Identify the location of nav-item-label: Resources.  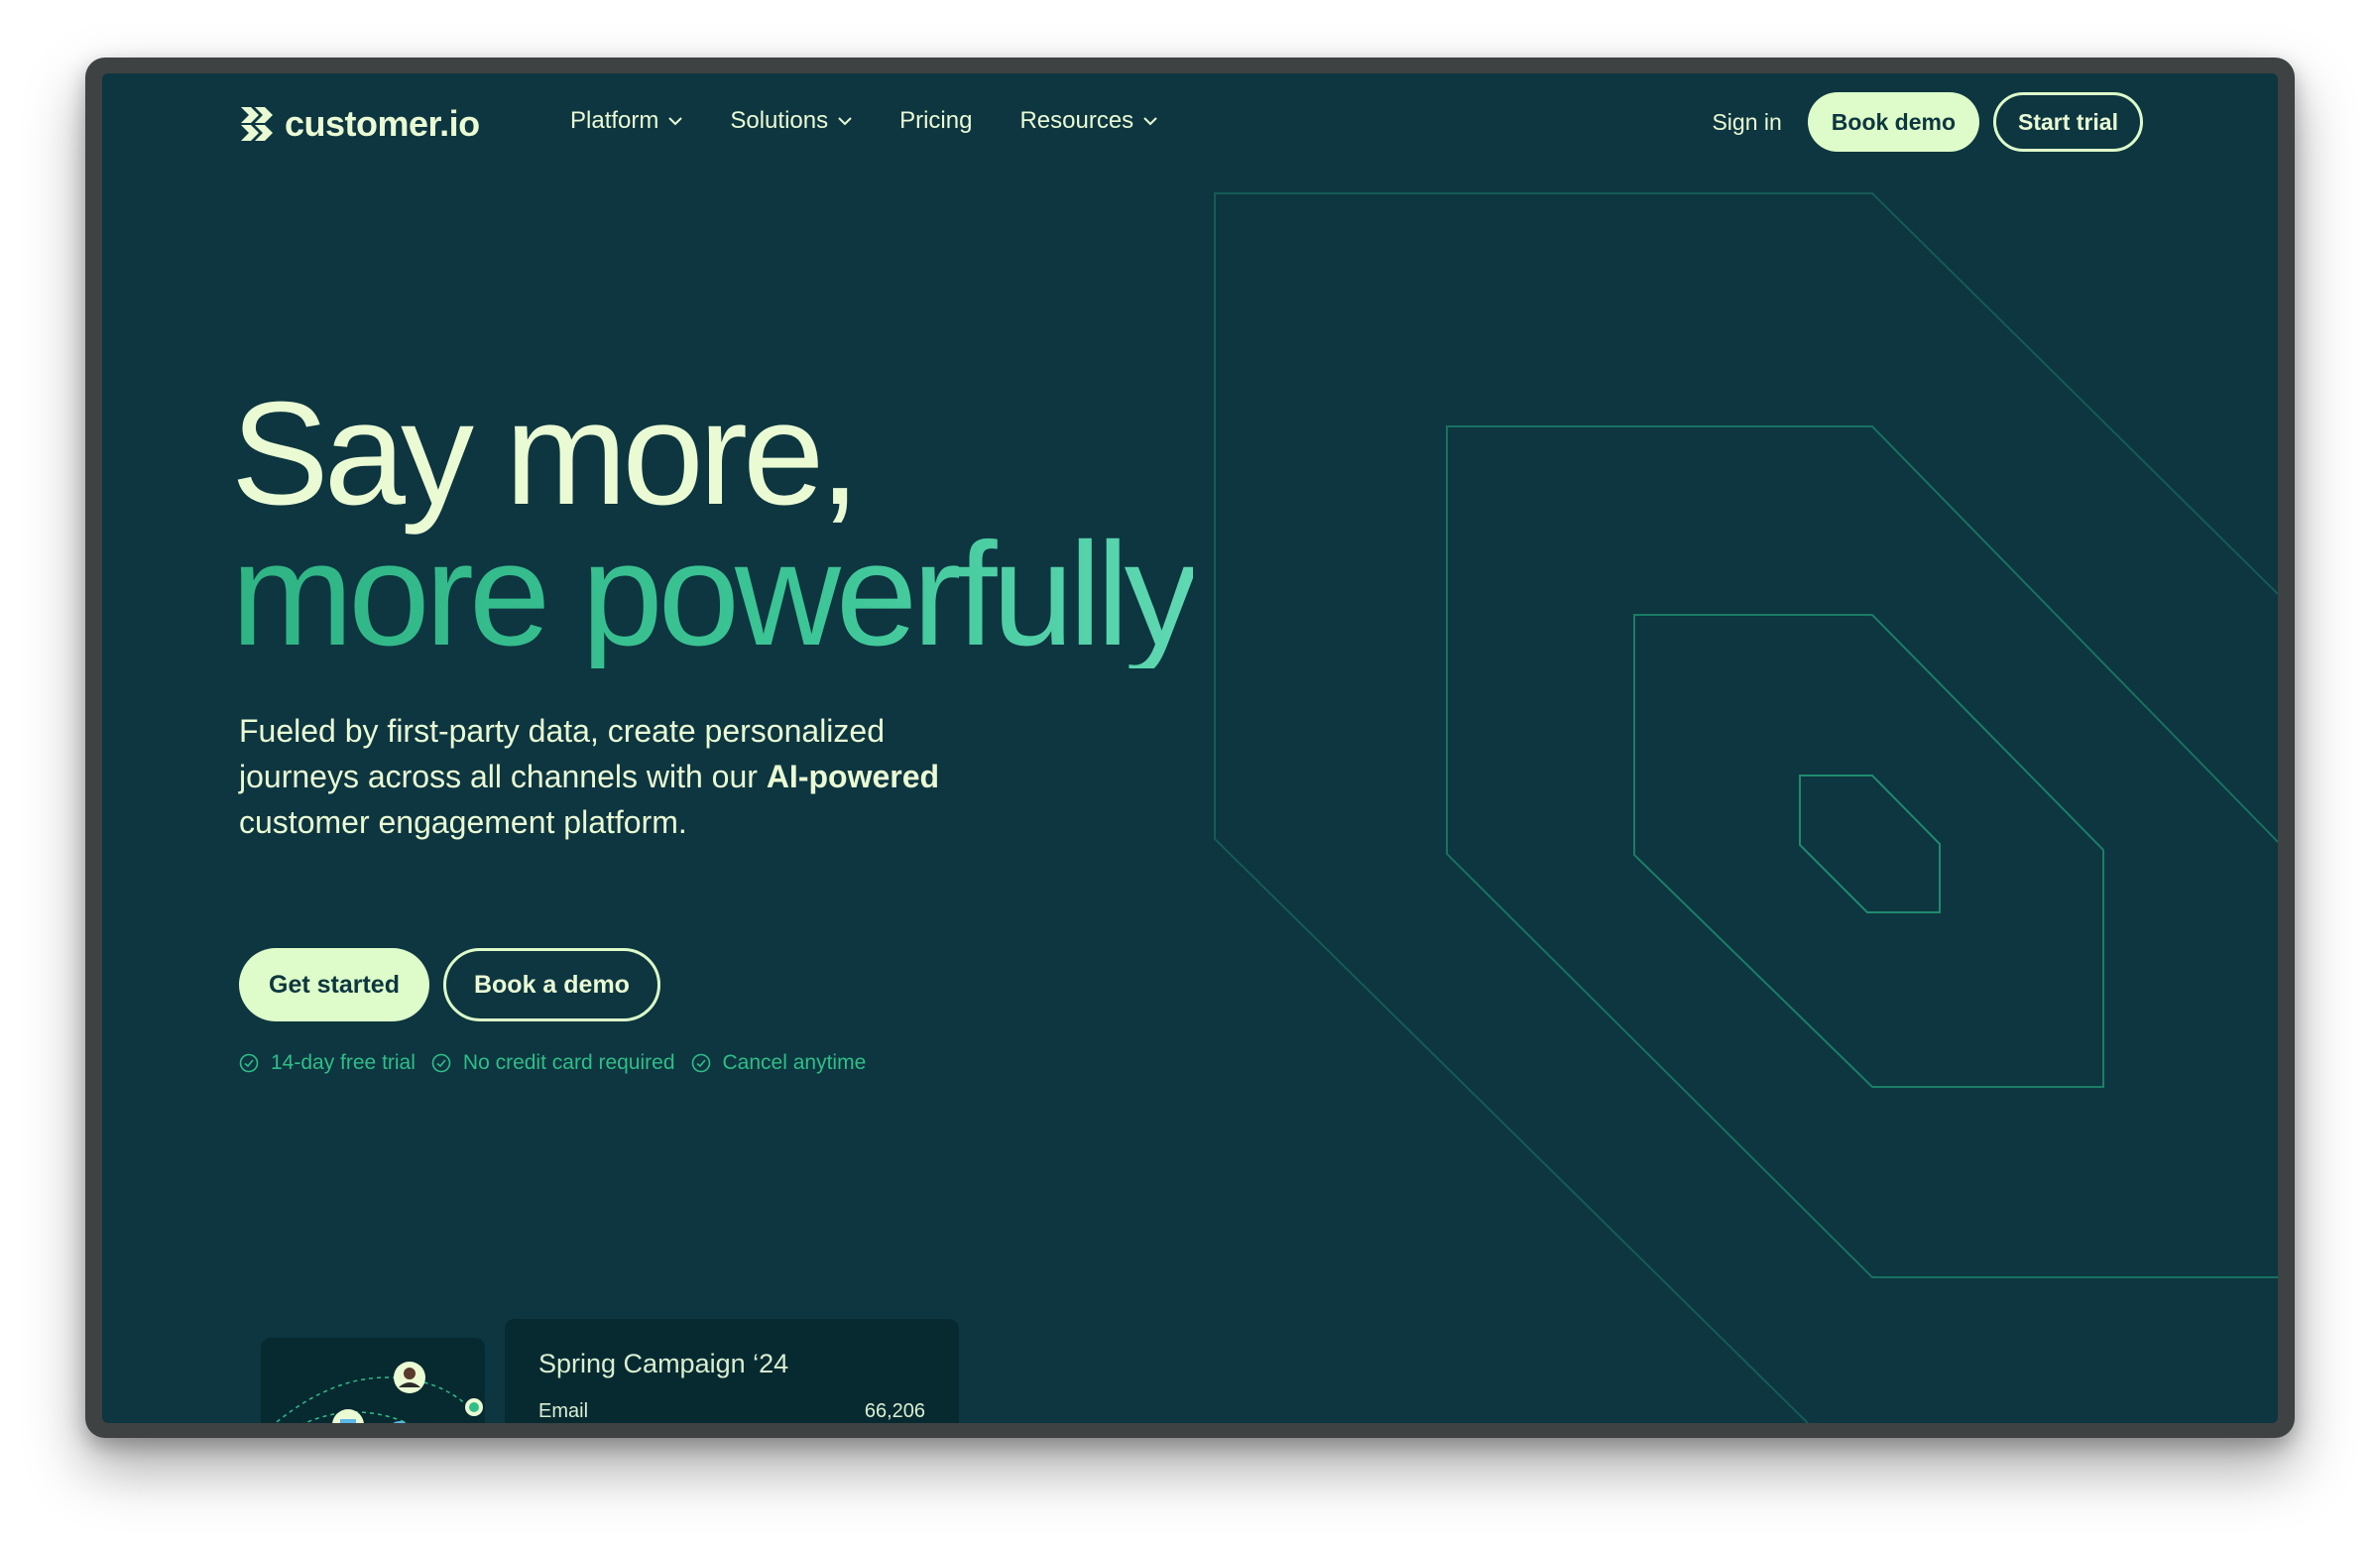
(1076, 120).